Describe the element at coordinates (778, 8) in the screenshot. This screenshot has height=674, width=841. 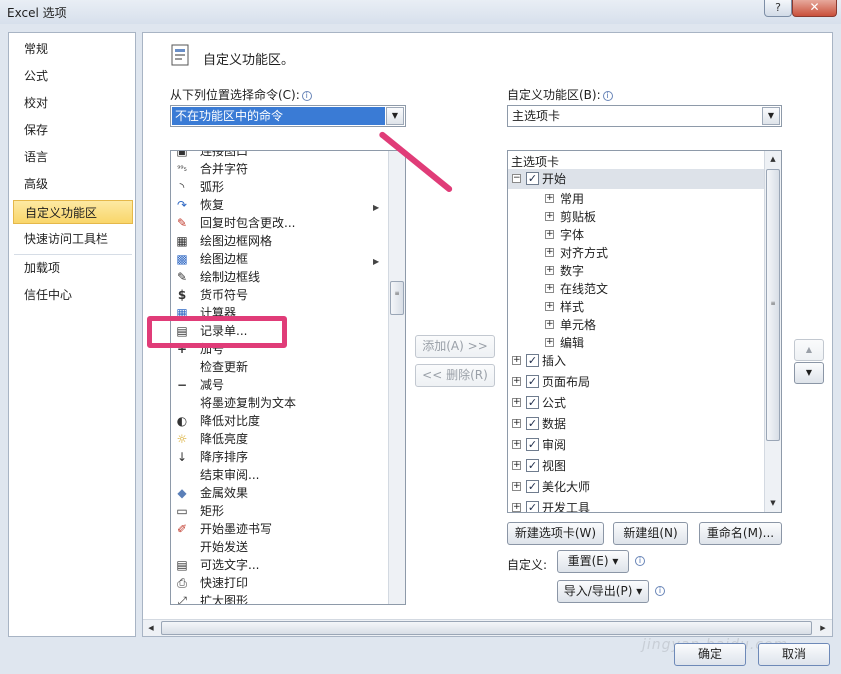
I see `help-button: ?` at that location.